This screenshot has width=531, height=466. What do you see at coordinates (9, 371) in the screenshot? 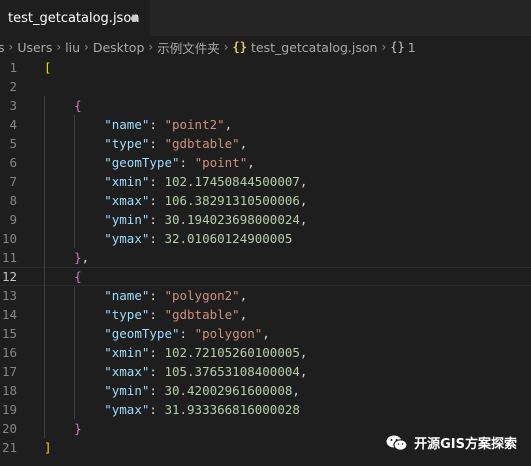
I see `line-number: 17` at bounding box center [9, 371].